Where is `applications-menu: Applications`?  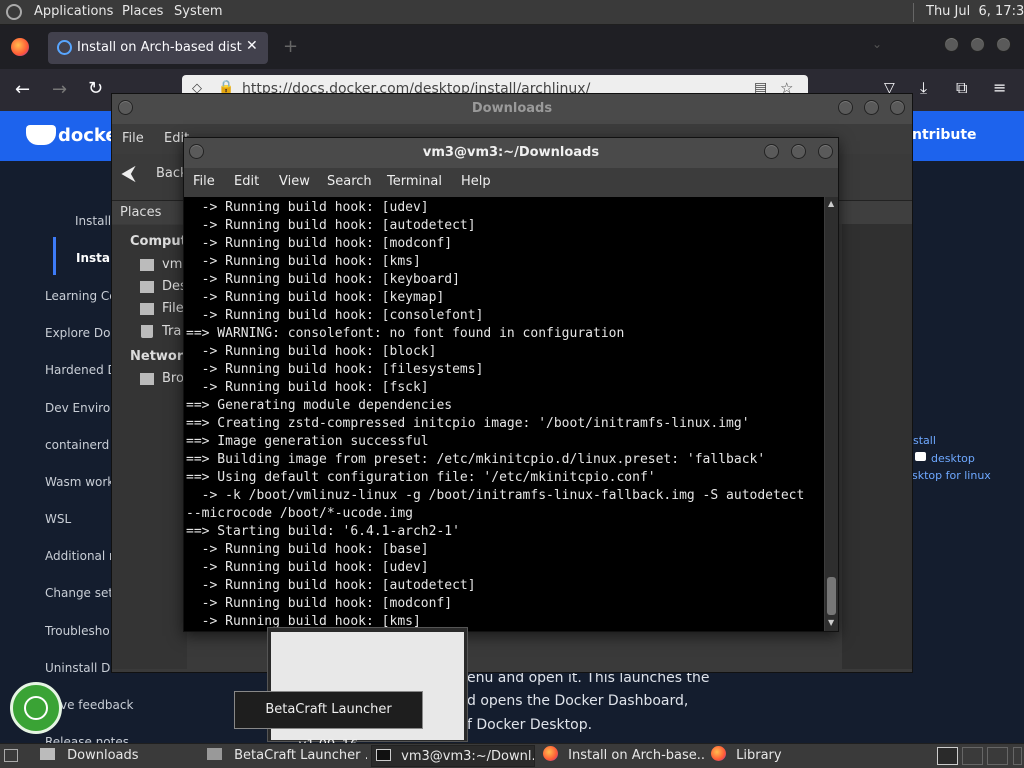 applications-menu: Applications is located at coordinates (73, 11).